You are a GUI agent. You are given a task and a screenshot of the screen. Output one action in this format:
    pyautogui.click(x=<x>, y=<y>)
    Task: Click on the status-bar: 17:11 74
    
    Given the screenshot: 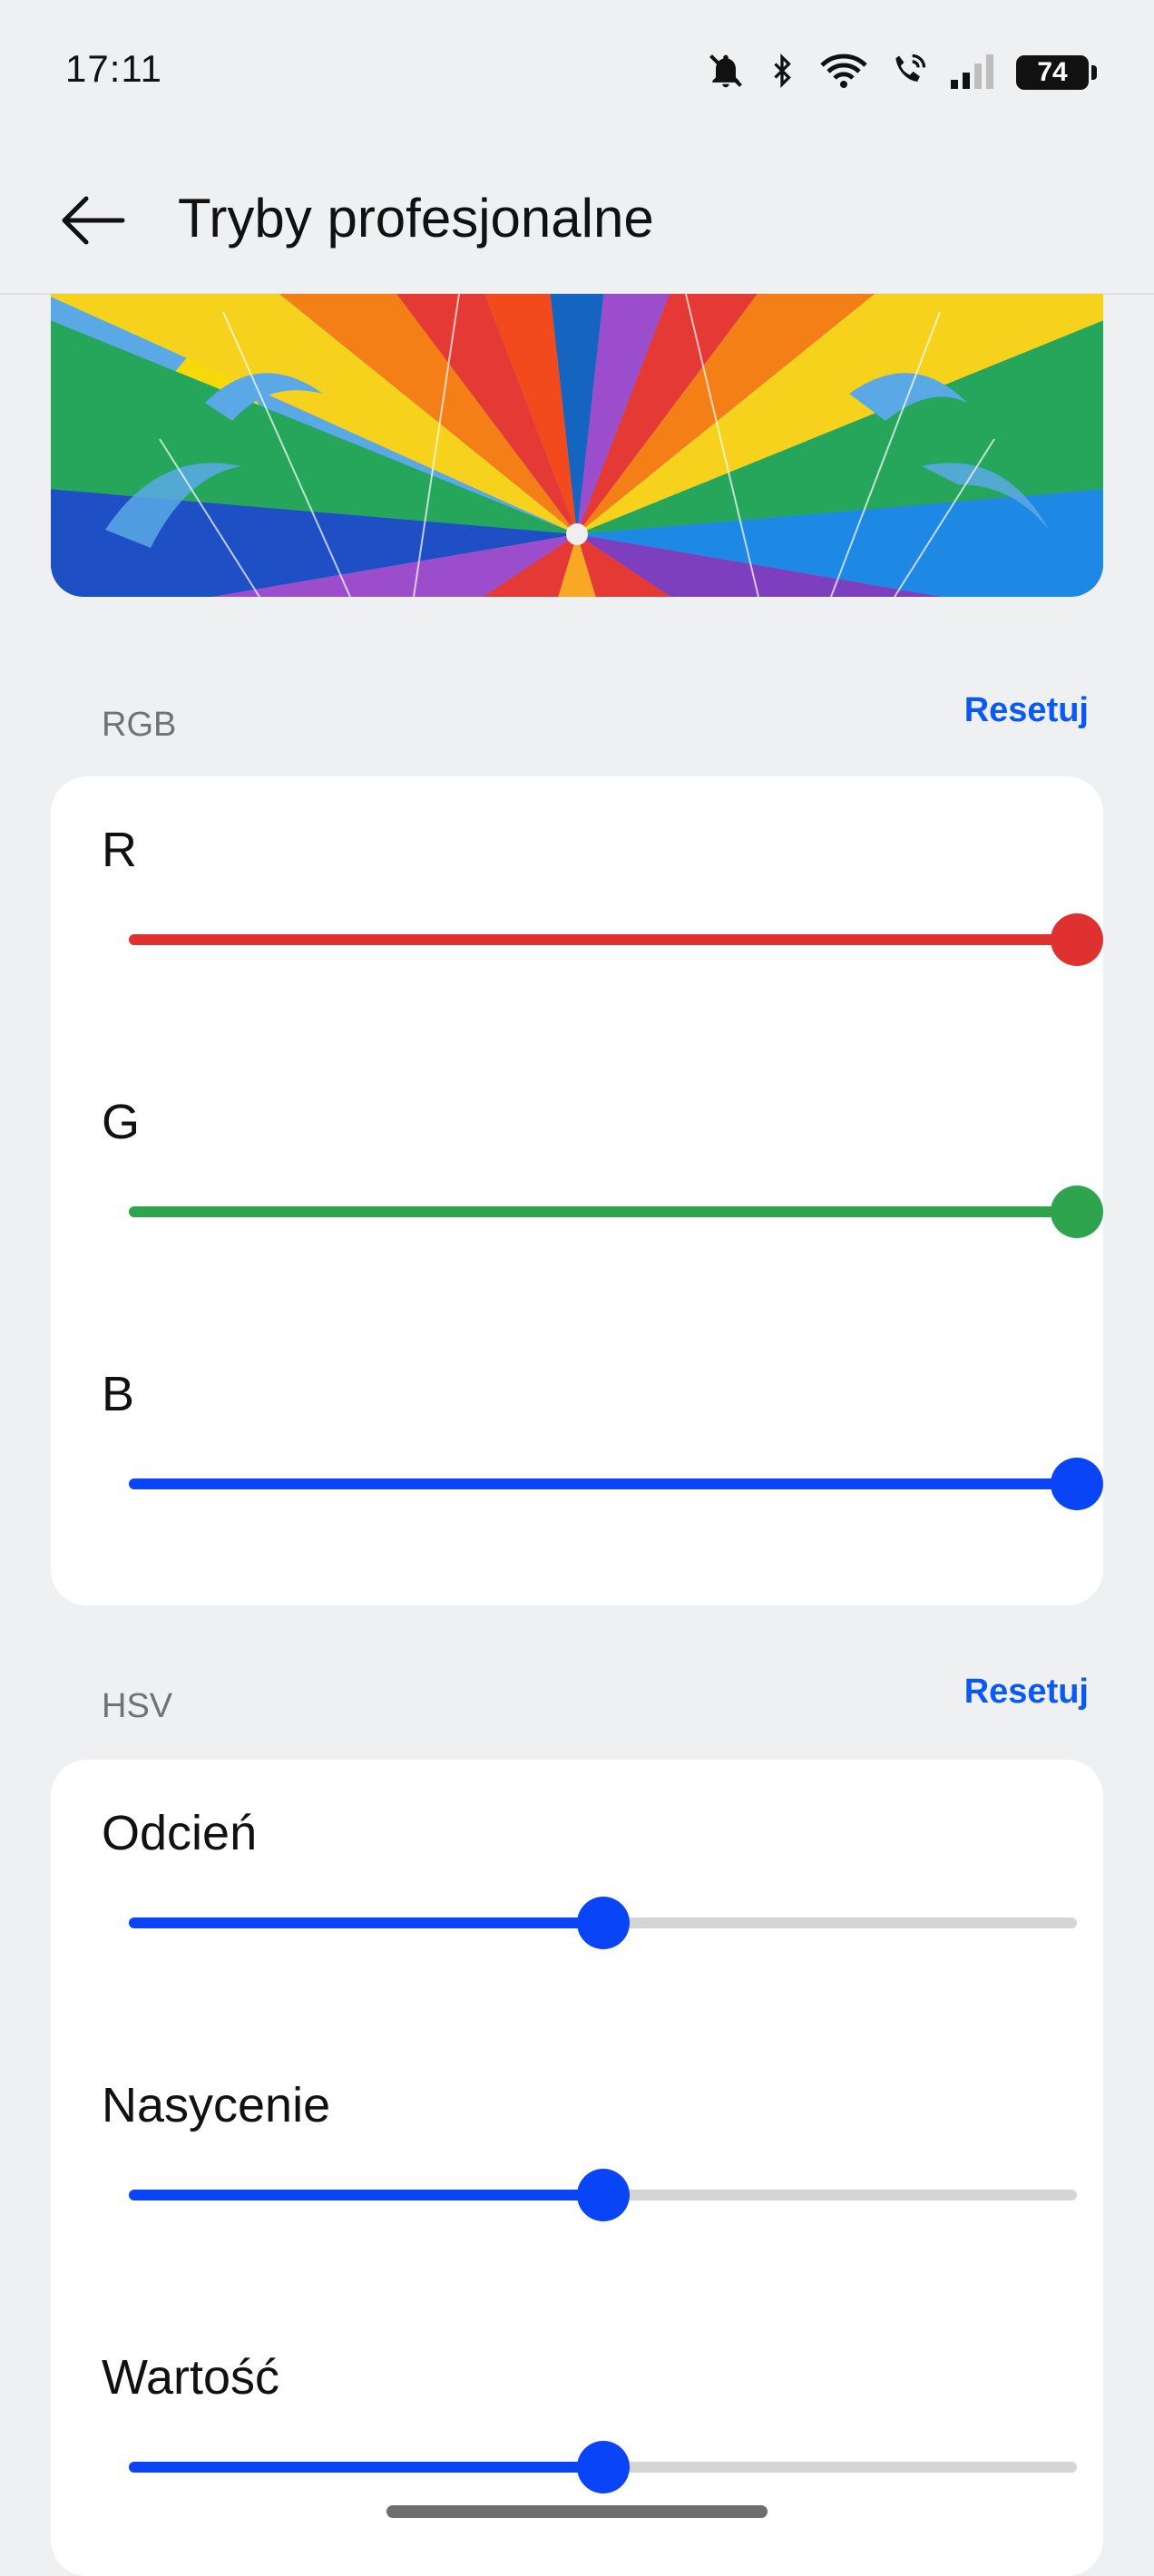 What is the action you would take?
    pyautogui.click(x=577, y=72)
    